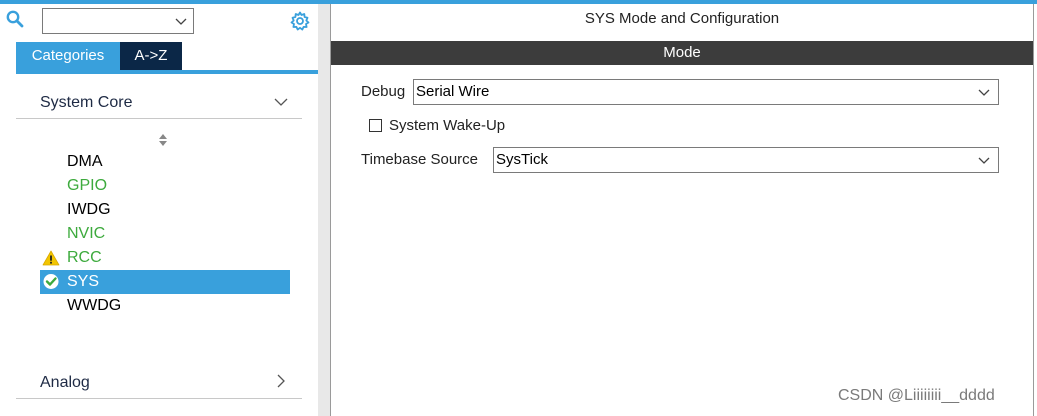 Image resolution: width=1037 pixels, height=416 pixels. Describe the element at coordinates (383, 91) in the screenshot. I see `debug-label: Debug` at that location.